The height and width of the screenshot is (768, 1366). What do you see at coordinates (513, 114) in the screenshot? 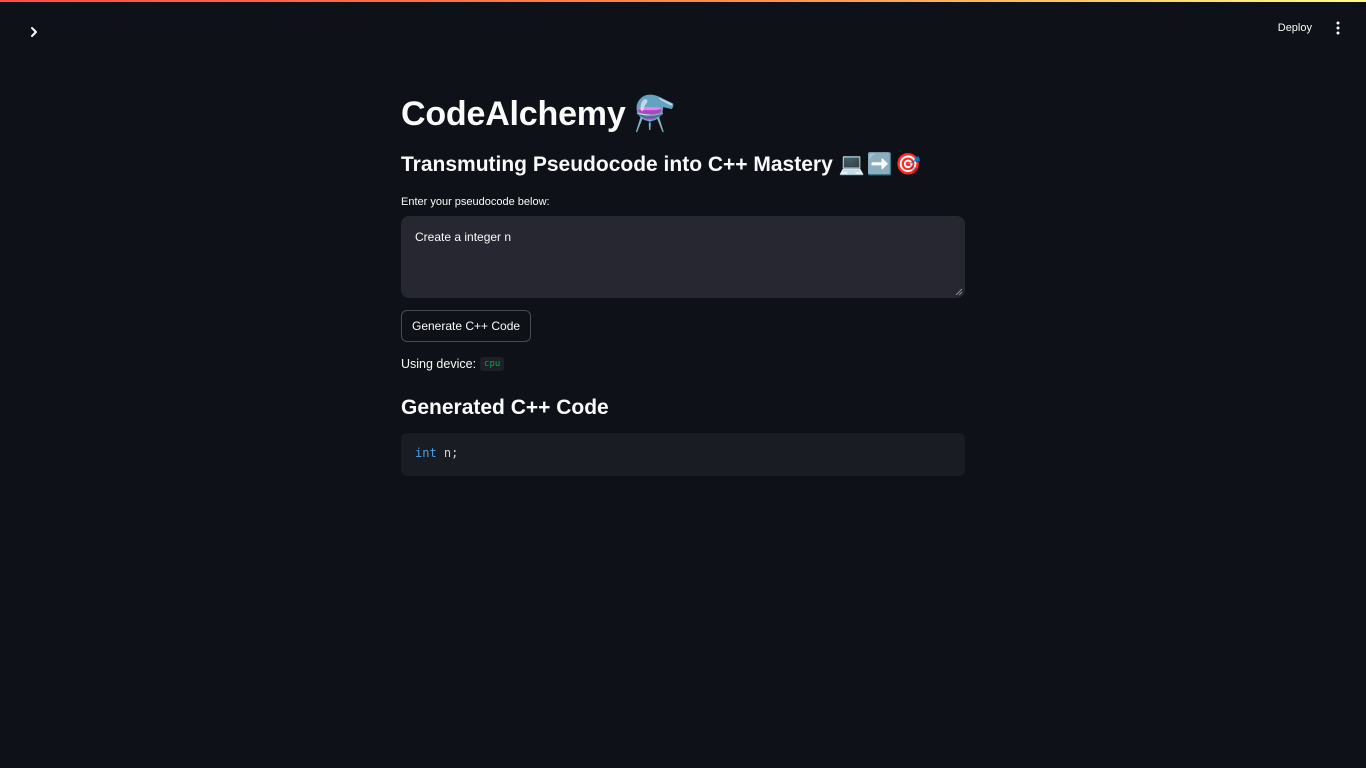
I see `page-title-text: CodeAlchemy` at bounding box center [513, 114].